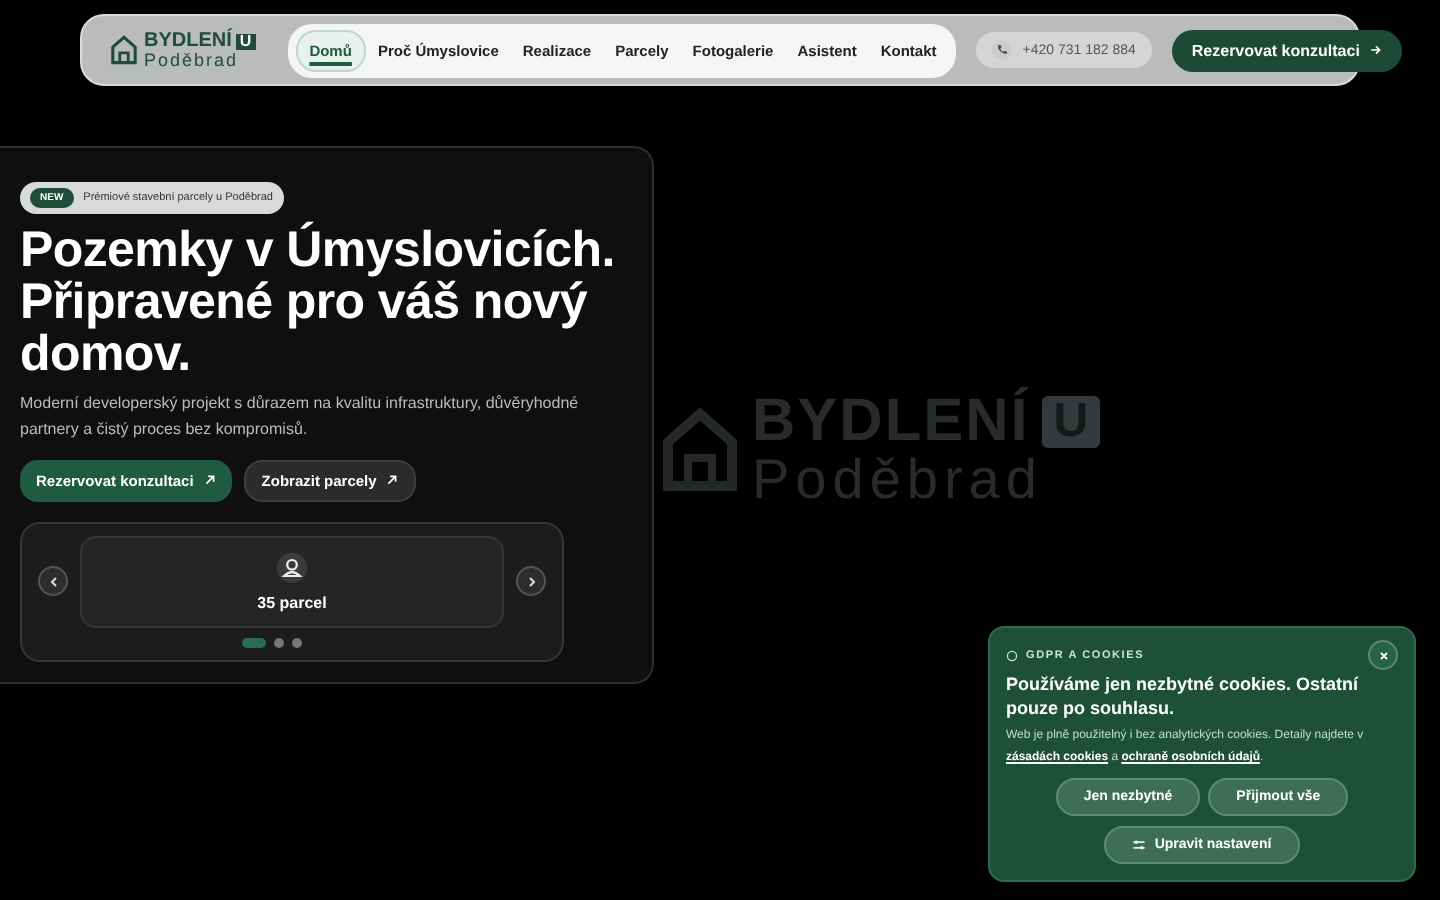 This screenshot has height=900, width=1440. I want to click on hero-title: Pozemky v Úmyslovicích. Připravené pro váš nový domov., so click(318, 303).